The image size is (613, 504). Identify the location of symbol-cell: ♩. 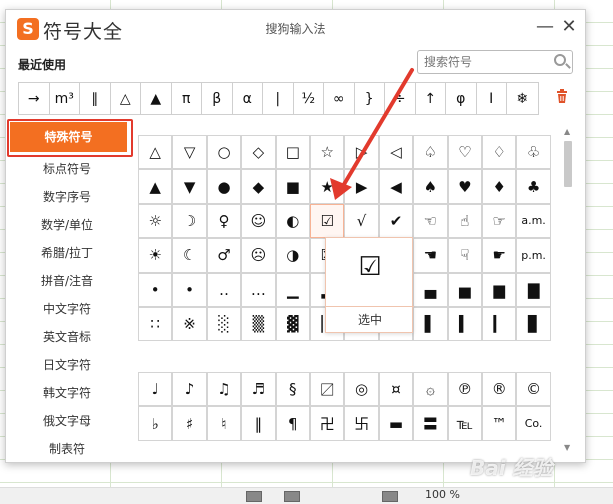
(155, 389).